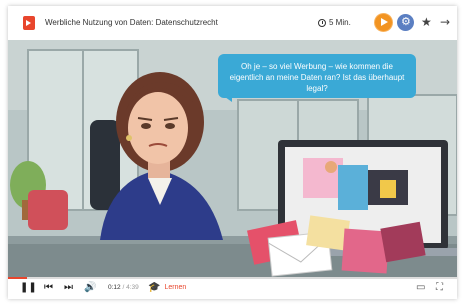  I want to click on skip-forward-icon: ⏭, so click(68, 288).